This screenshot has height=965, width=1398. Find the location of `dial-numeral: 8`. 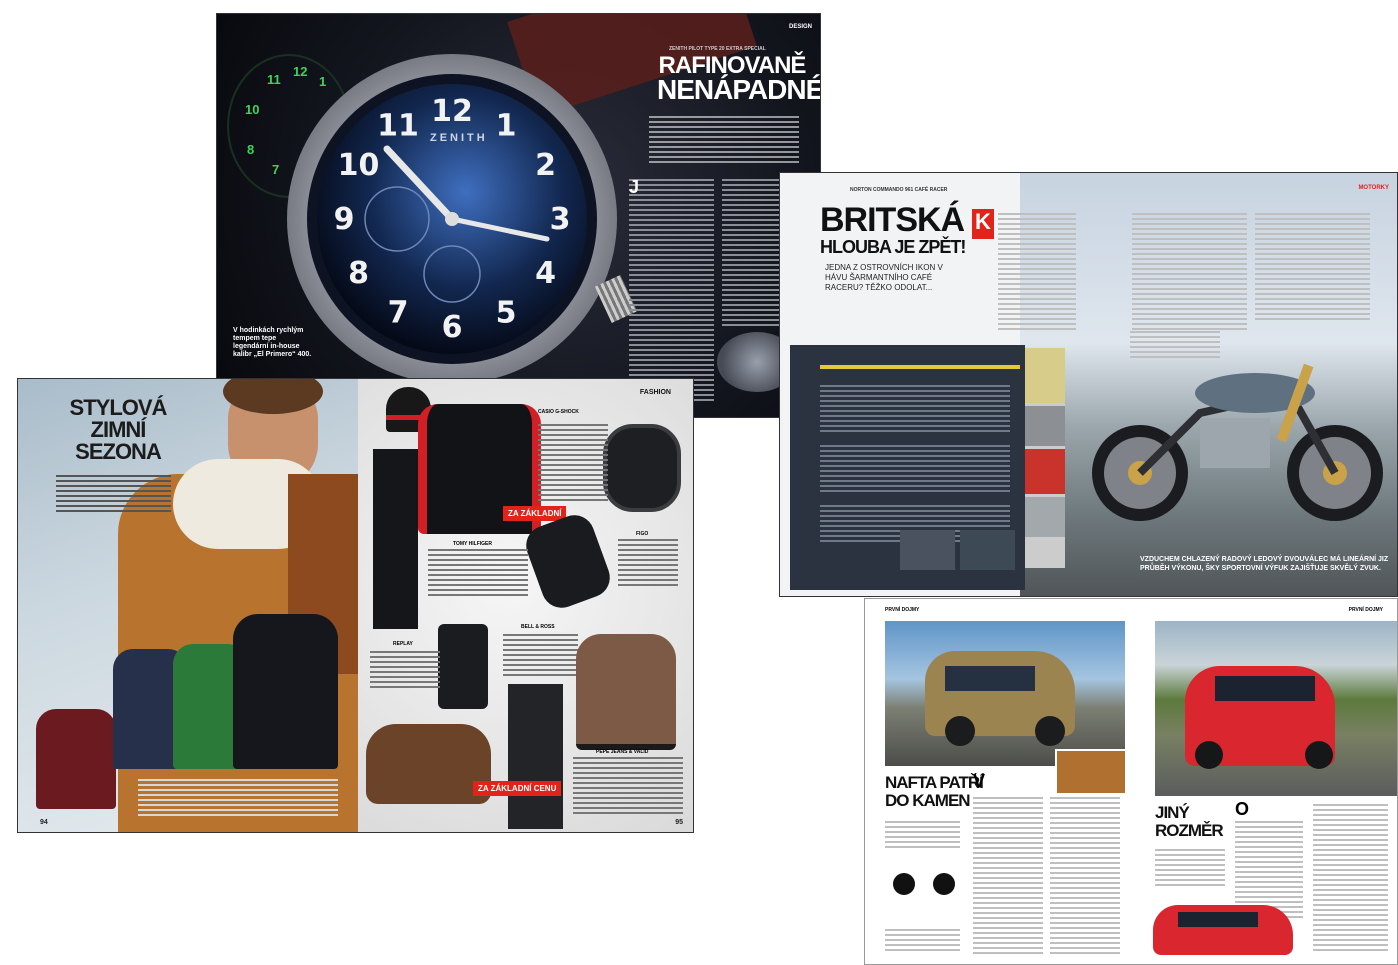

dial-numeral: 8 is located at coordinates (358, 273).